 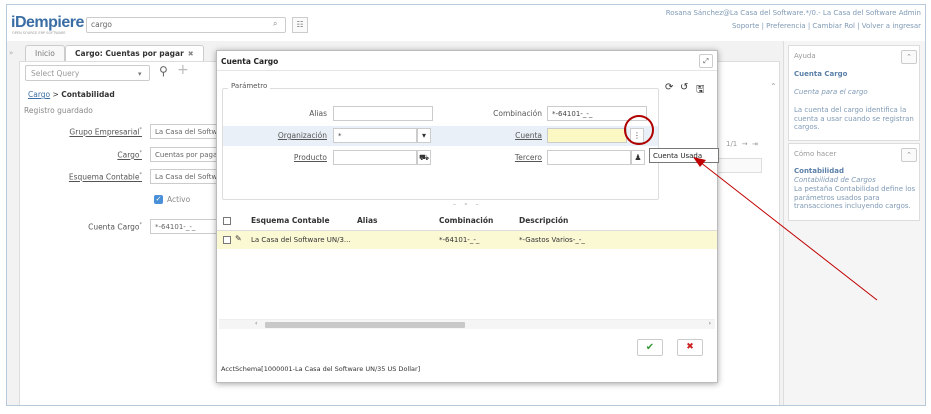 I want to click on refresh-icon: ⟳, so click(x=669, y=87).